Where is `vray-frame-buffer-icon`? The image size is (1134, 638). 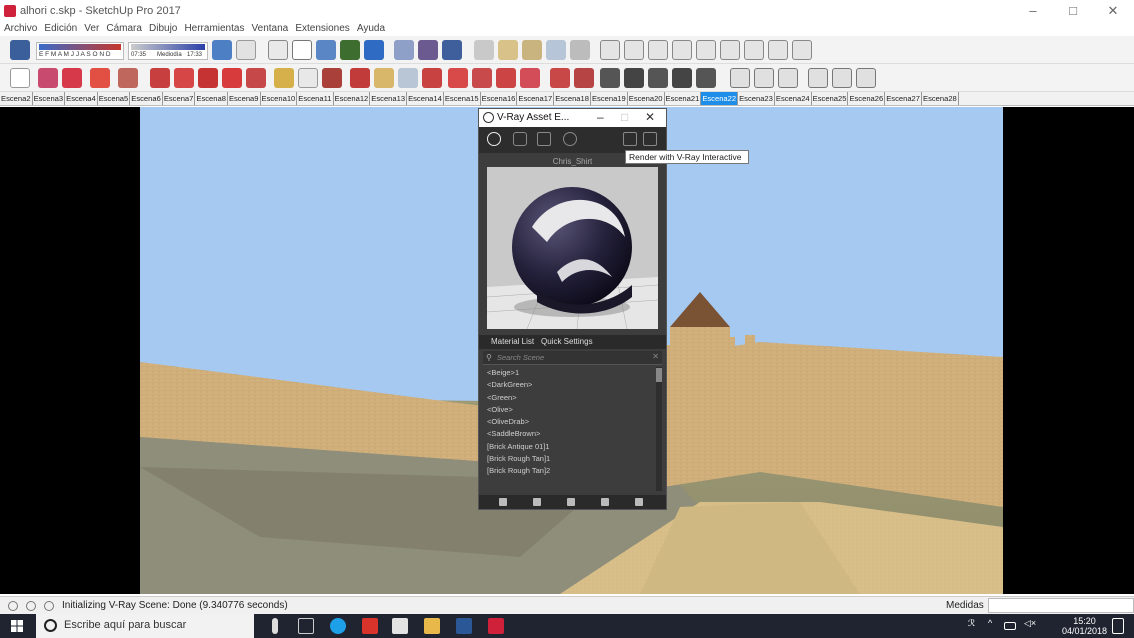 vray-frame-buffer-icon is located at coordinates (818, 78).